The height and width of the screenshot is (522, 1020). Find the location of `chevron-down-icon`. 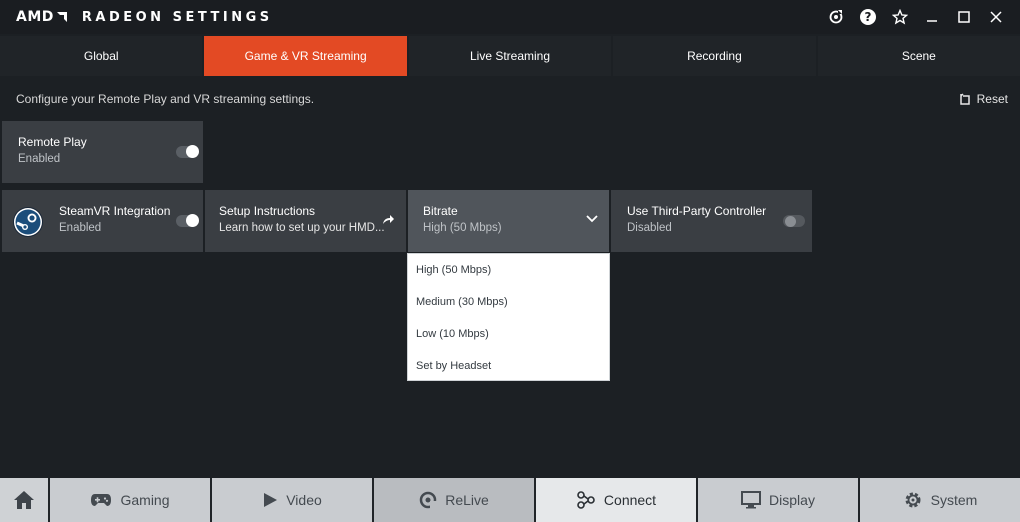

chevron-down-icon is located at coordinates (592, 219).